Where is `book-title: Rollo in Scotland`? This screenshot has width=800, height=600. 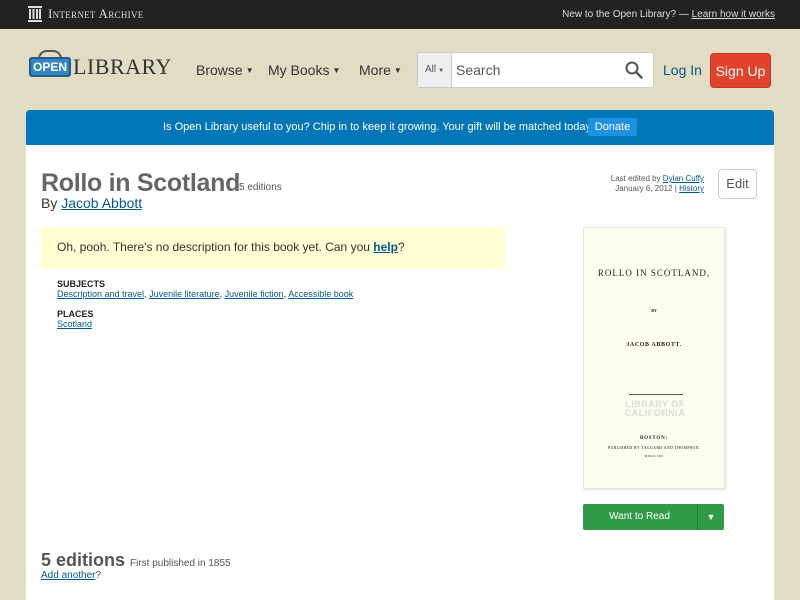
book-title: Rollo in Scotland is located at coordinates (141, 183).